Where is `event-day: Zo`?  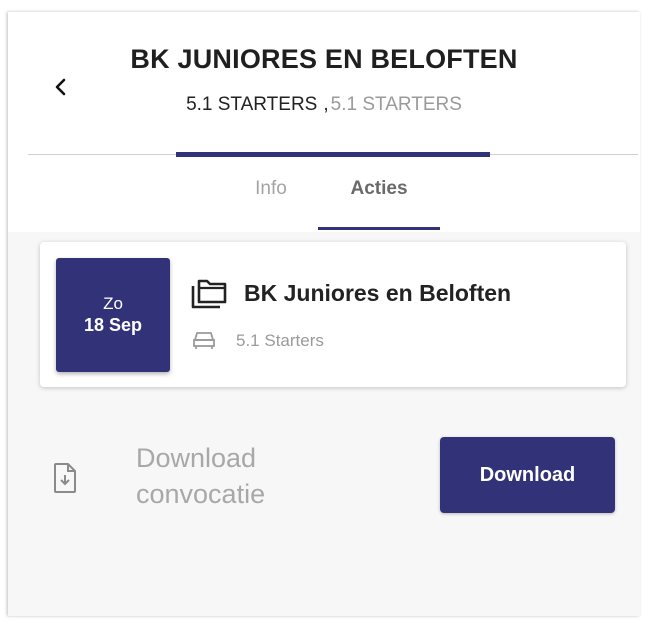
event-day: Zo is located at coordinates (113, 303).